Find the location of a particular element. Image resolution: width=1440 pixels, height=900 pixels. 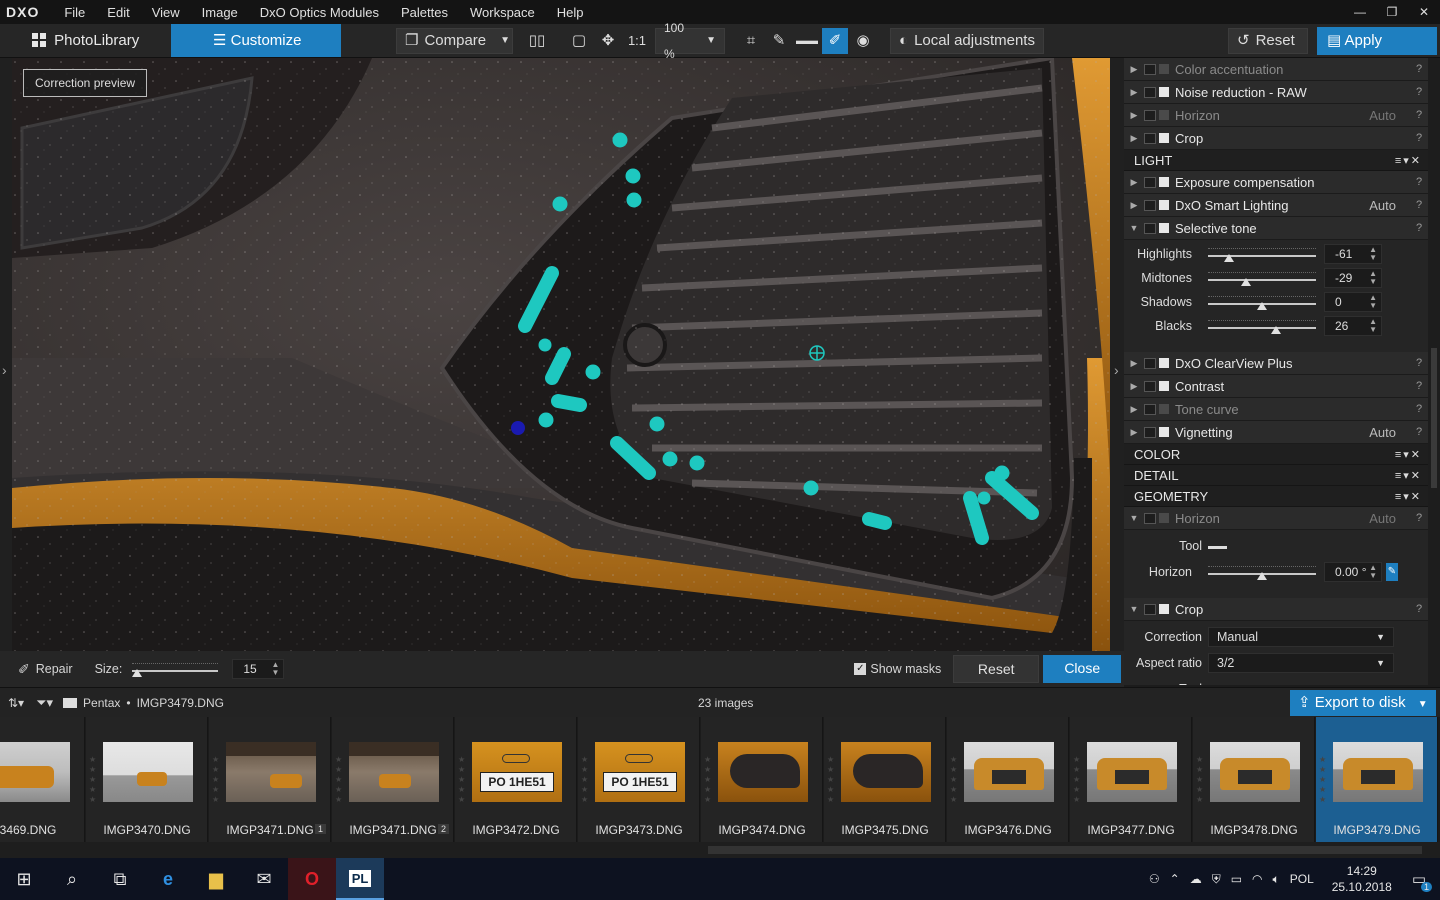

close-window-button: ✕ is located at coordinates (1424, 12).